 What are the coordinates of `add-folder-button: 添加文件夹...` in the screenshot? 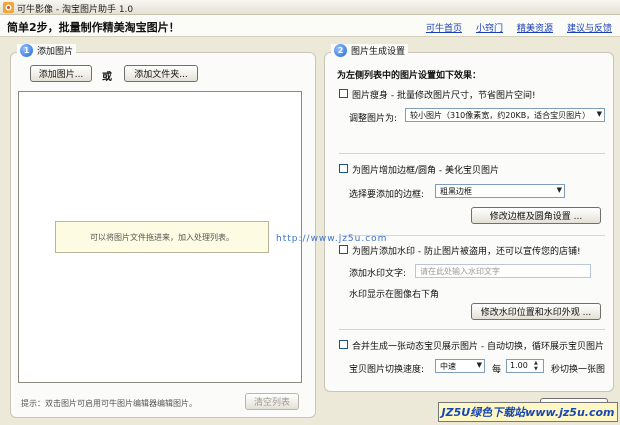 It's located at (161, 73).